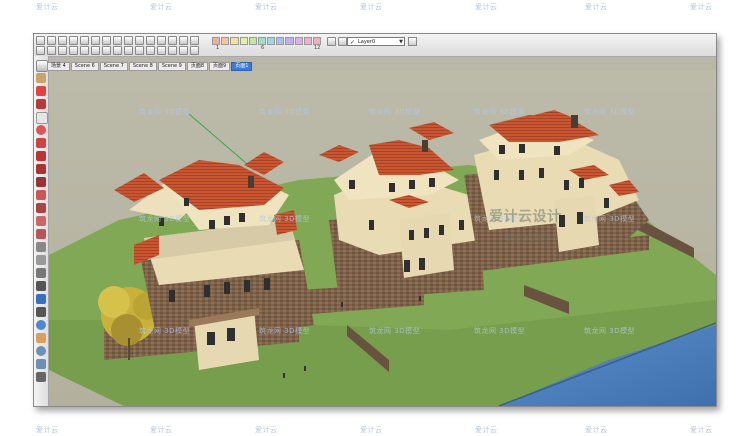 The image size is (750, 436). I want to click on push-pull-icon, so click(117, 40).